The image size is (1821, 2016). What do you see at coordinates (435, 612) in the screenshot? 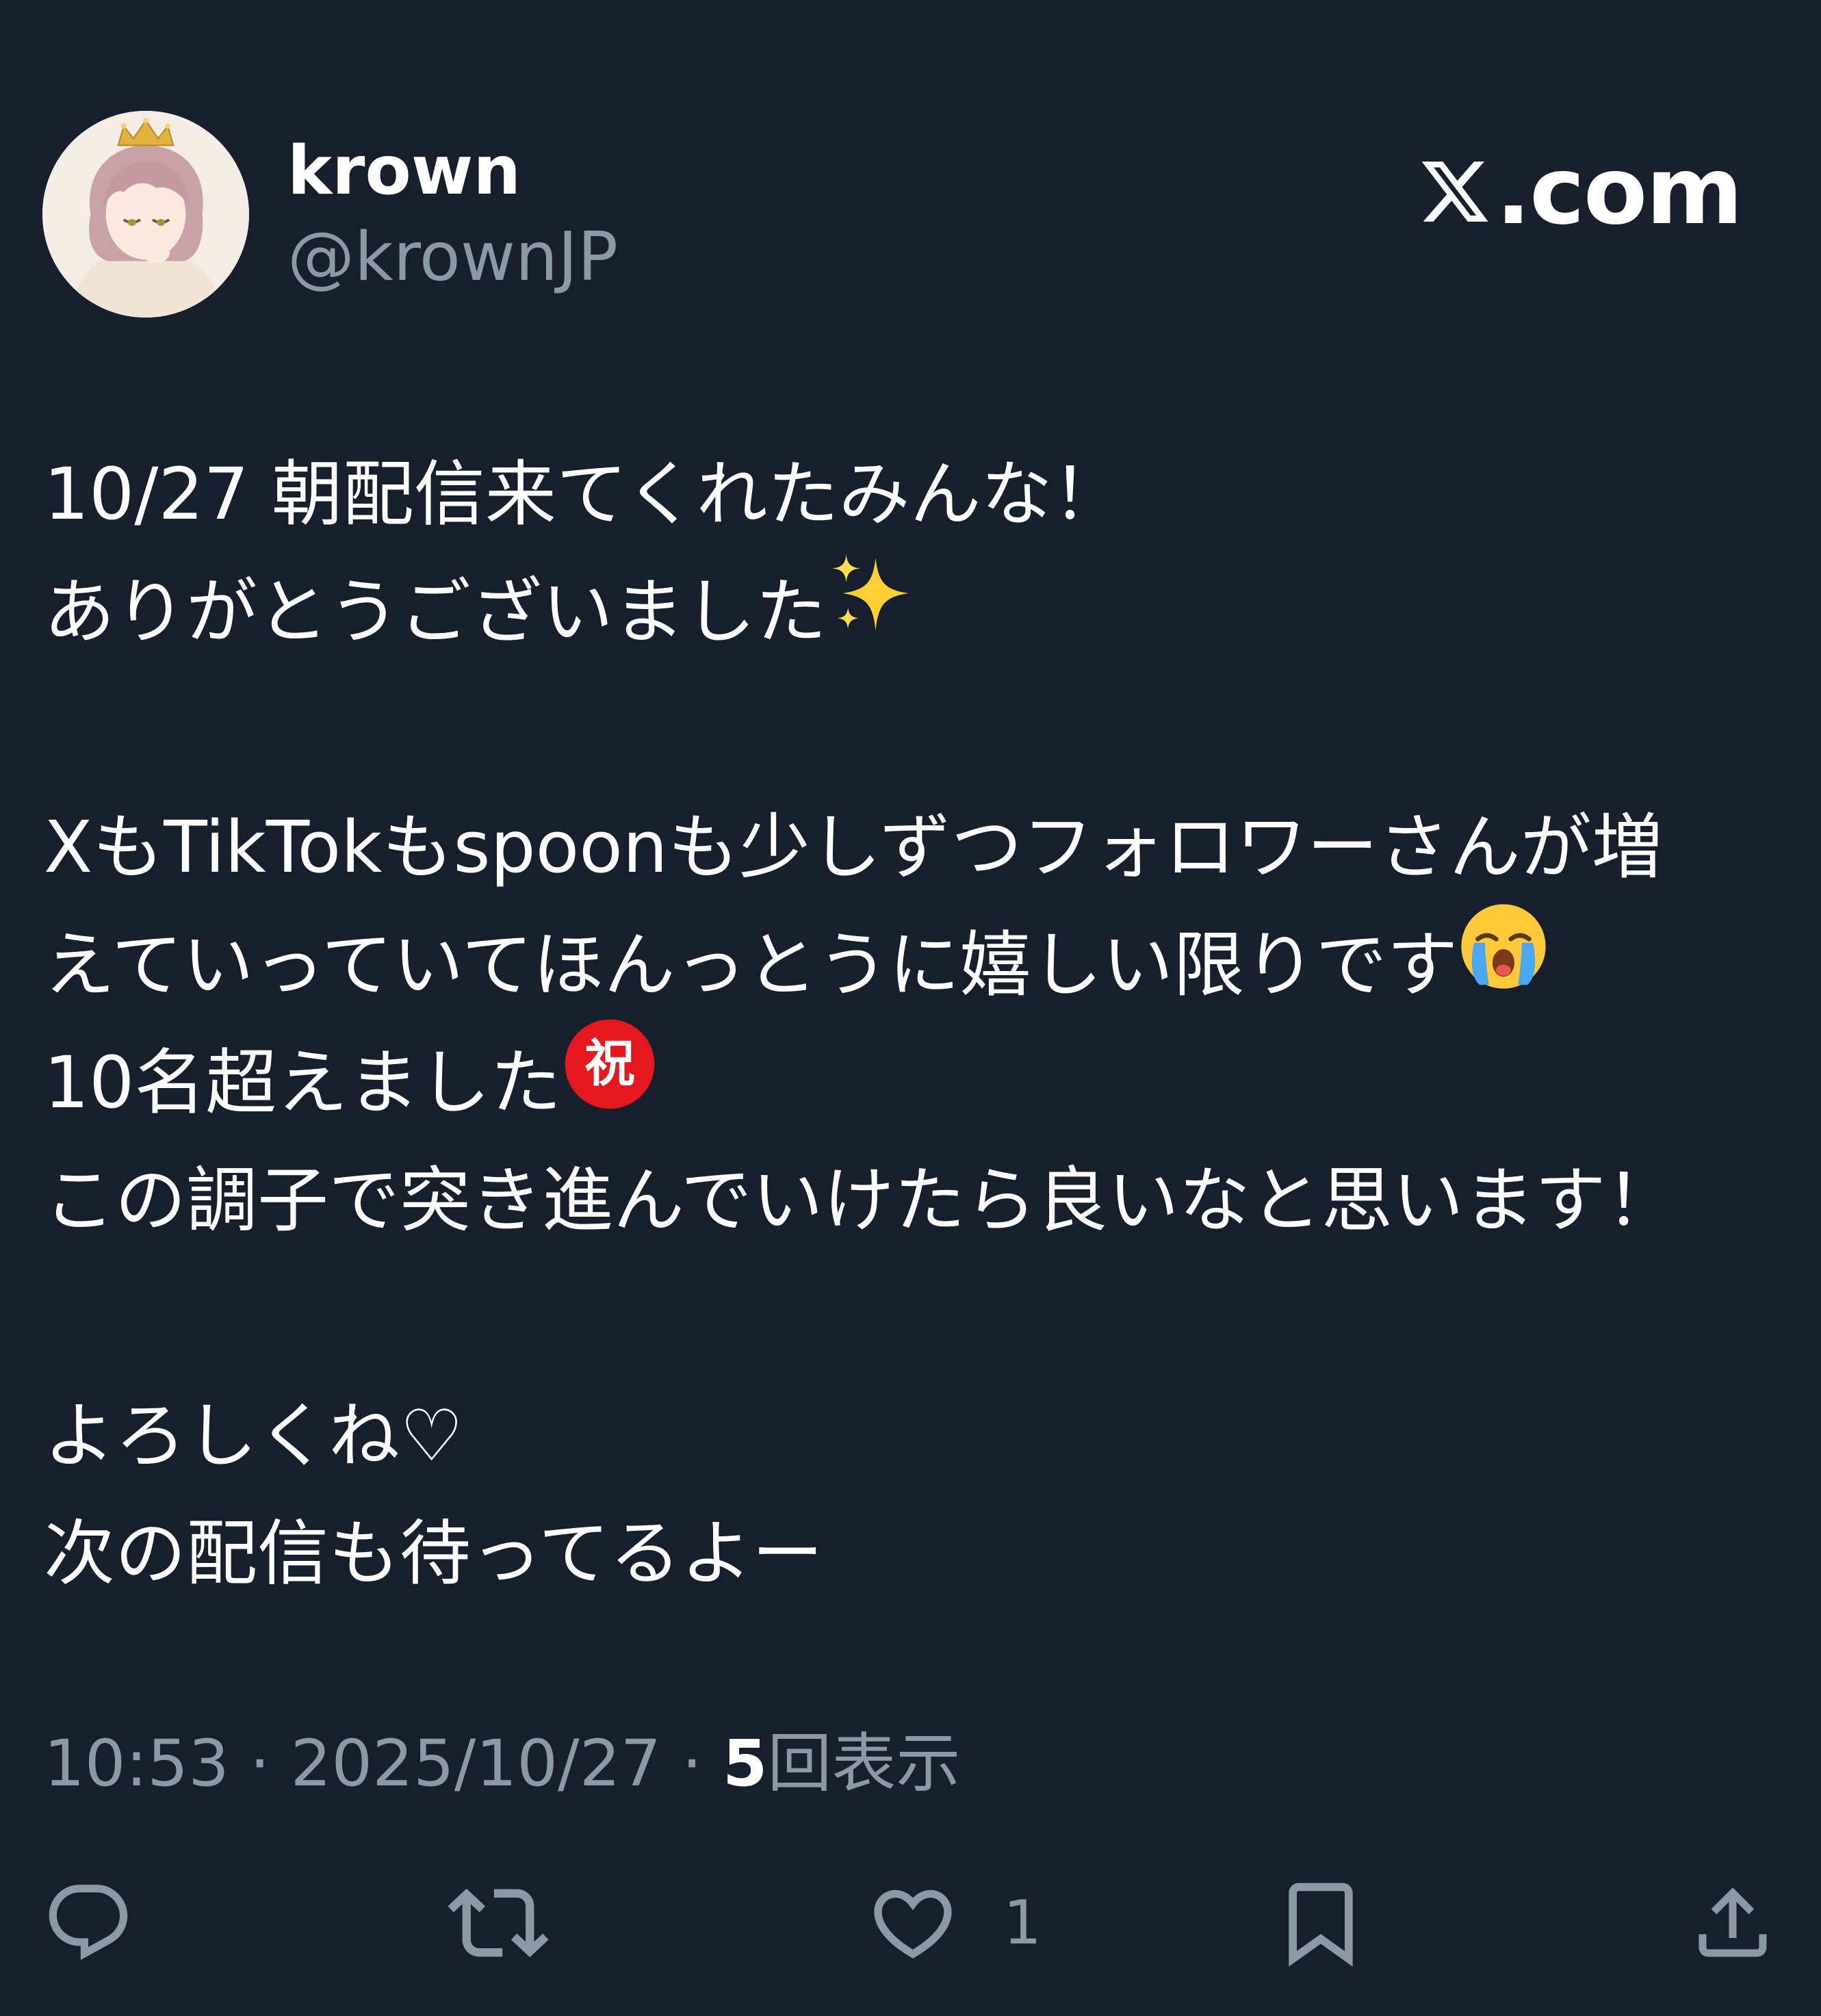
I see `tweet-line-text: ありがとうございました` at bounding box center [435, 612].